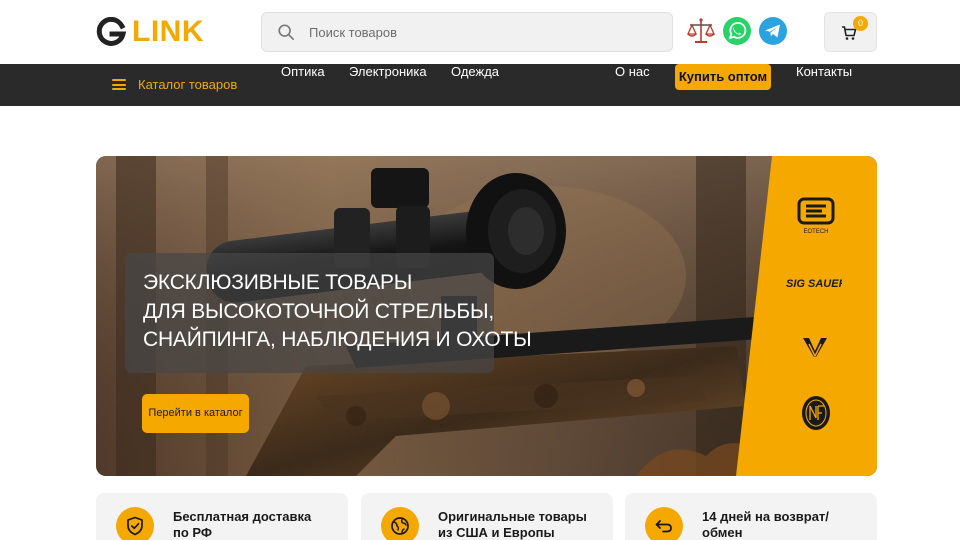 The width and height of the screenshot is (960, 540). I want to click on logo: LINK, so click(150, 32).